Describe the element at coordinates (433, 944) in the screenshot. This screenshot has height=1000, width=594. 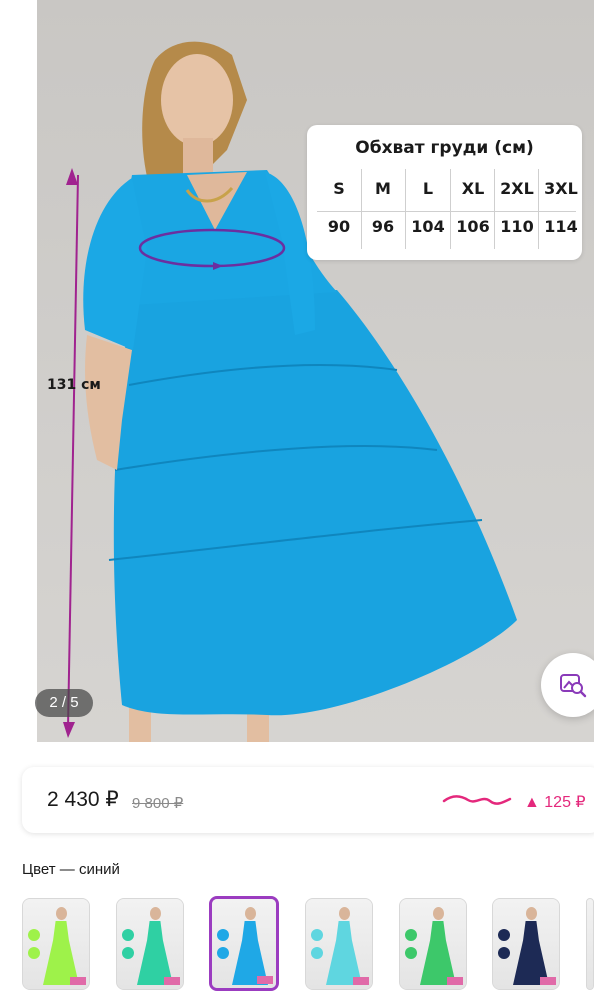
I see `color-swatch-green` at that location.